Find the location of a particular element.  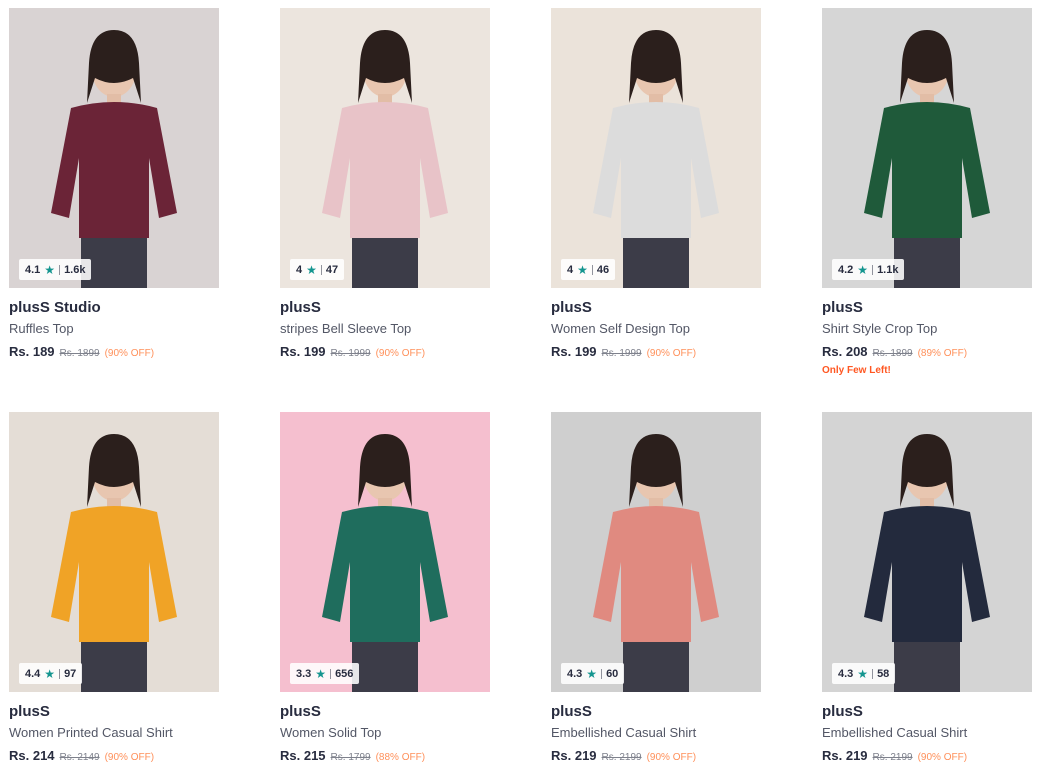

product-image: 4.2 ★ 1.1k is located at coordinates (927, 148).